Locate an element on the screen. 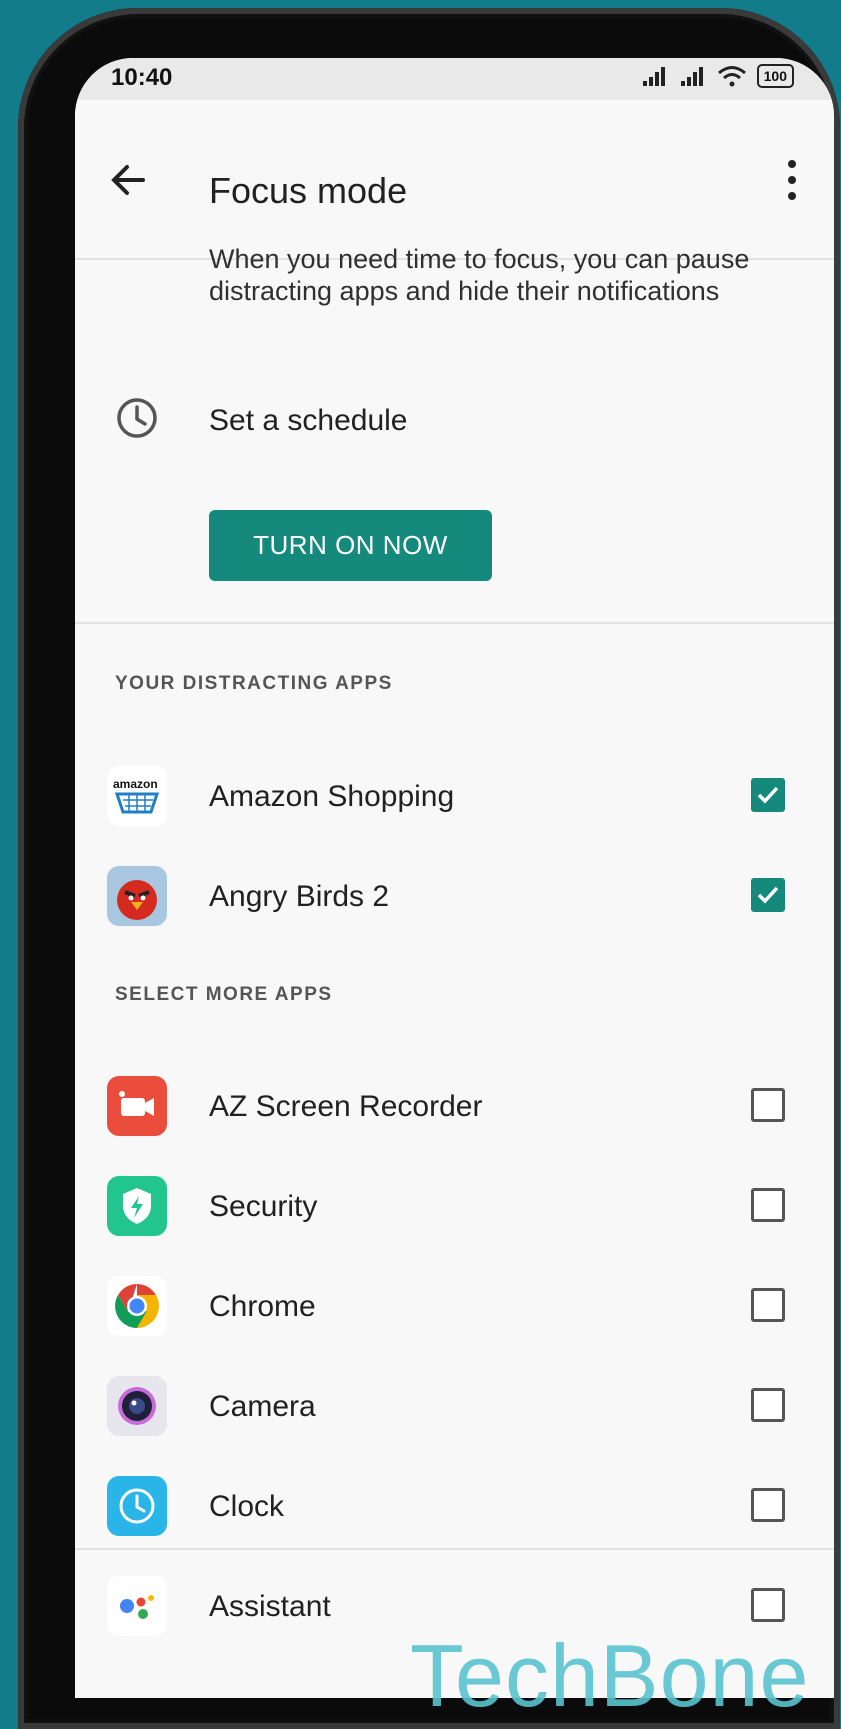 The height and width of the screenshot is (1729, 841). app-name: Clock is located at coordinates (247, 1506).